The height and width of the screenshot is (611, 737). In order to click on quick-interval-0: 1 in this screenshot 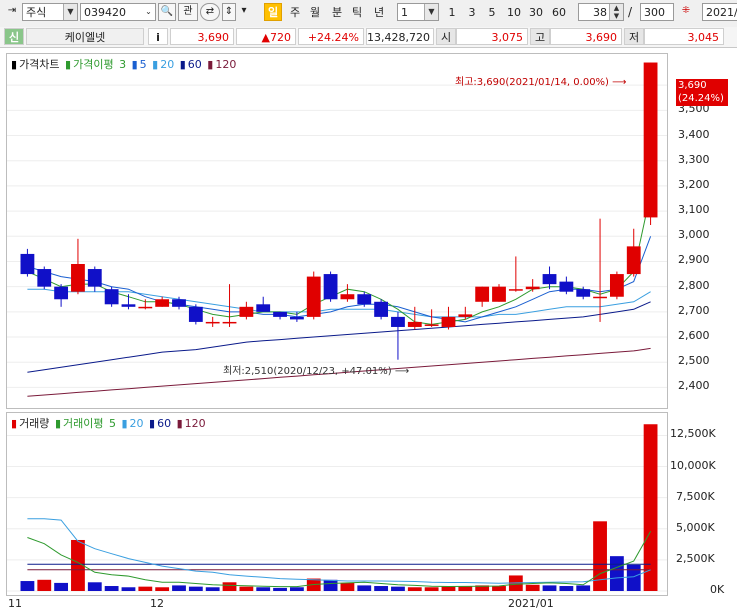, I will do `click(452, 12)`.